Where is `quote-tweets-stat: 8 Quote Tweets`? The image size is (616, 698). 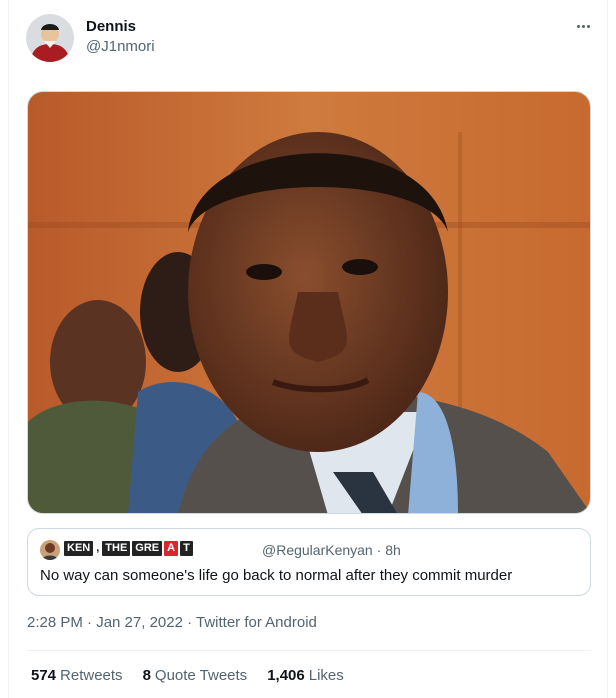 quote-tweets-stat: 8 Quote Tweets is located at coordinates (195, 675).